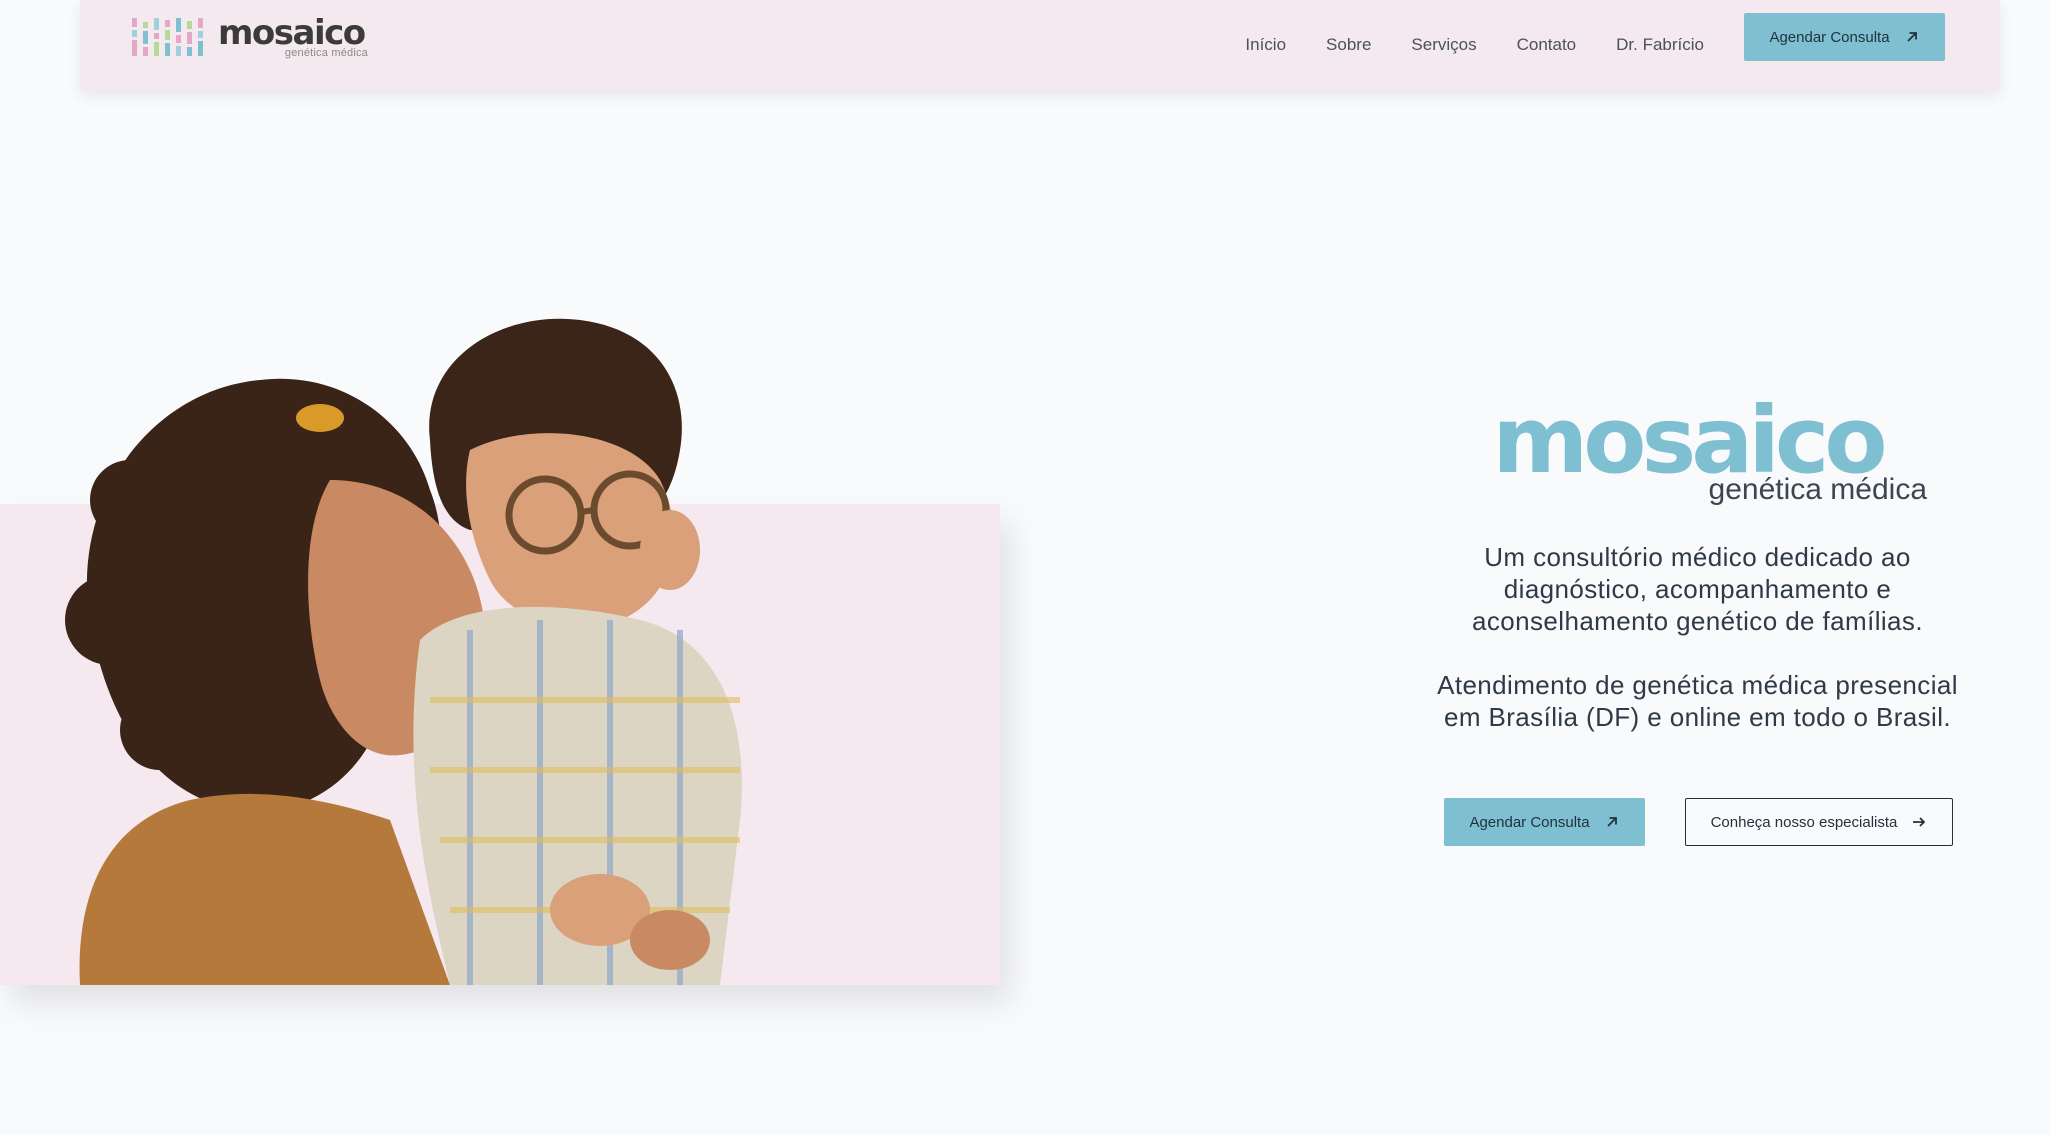 This screenshot has height=1135, width=2050. What do you see at coordinates (1265, 45) in the screenshot?
I see `nav-link-inicio: Início` at bounding box center [1265, 45].